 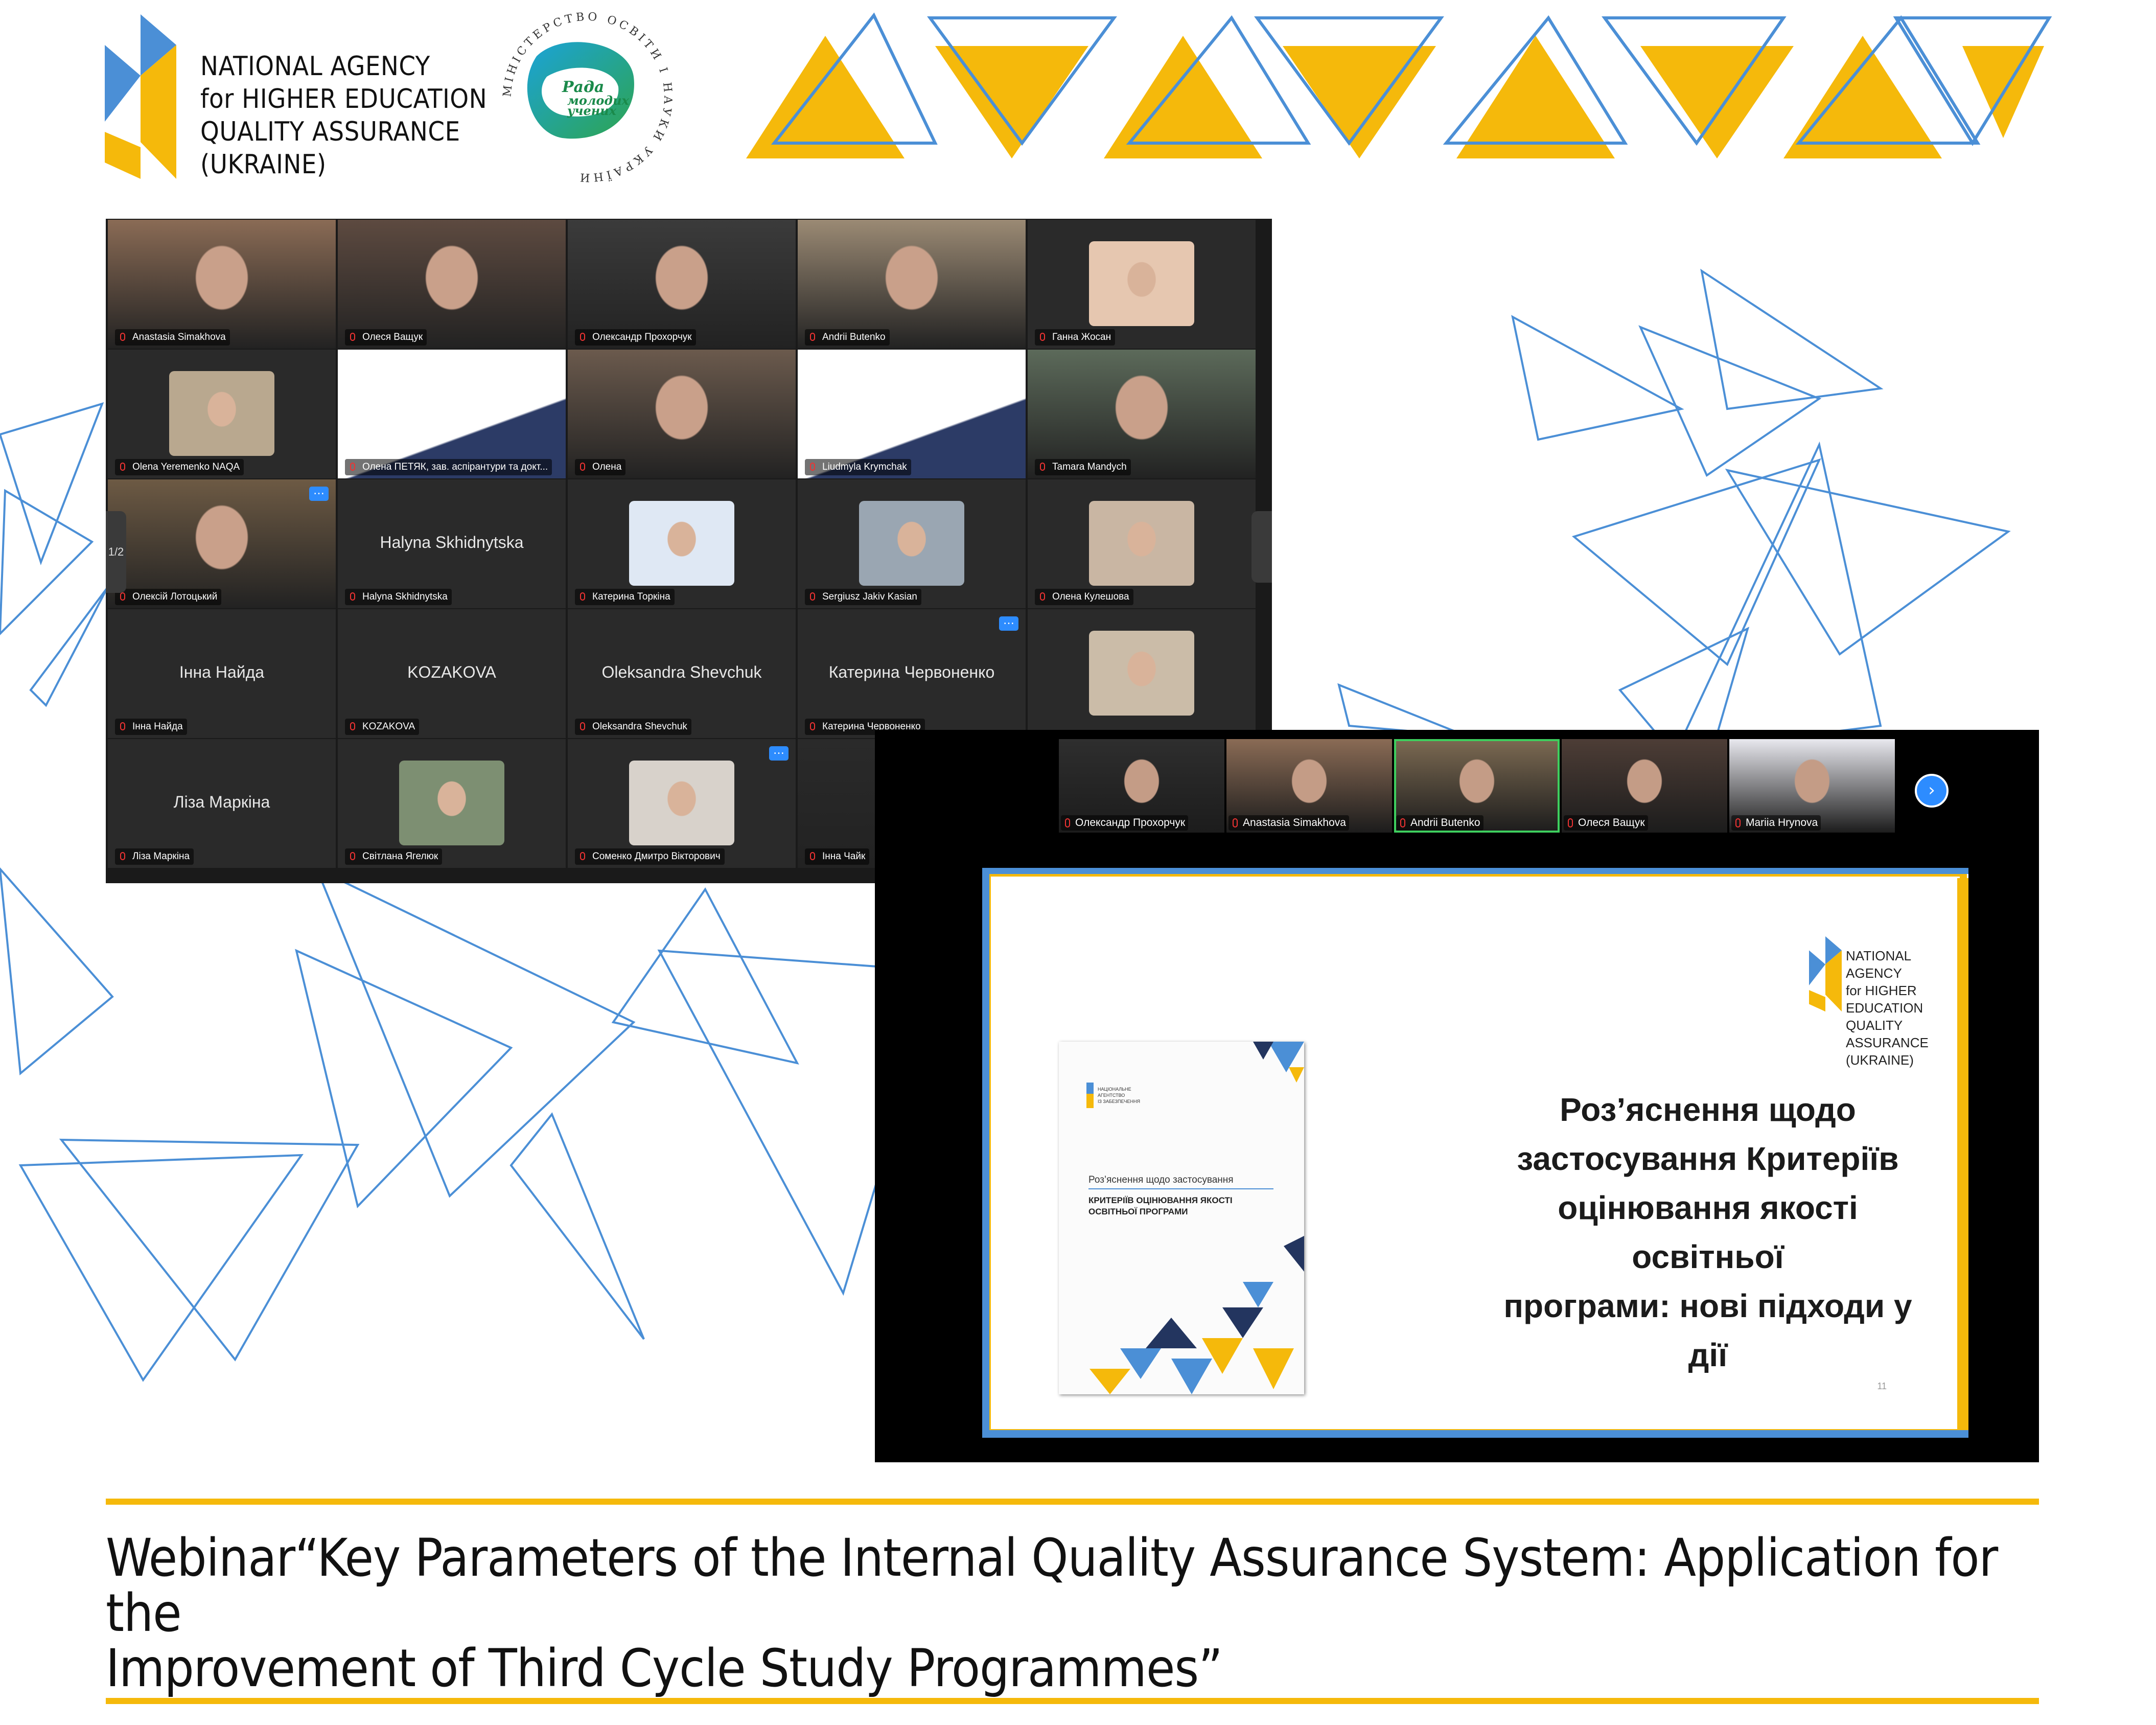 What do you see at coordinates (1884, 999) in the screenshot?
I see `slide-agency-line: for HIGHER EDUCATION` at bounding box center [1884, 999].